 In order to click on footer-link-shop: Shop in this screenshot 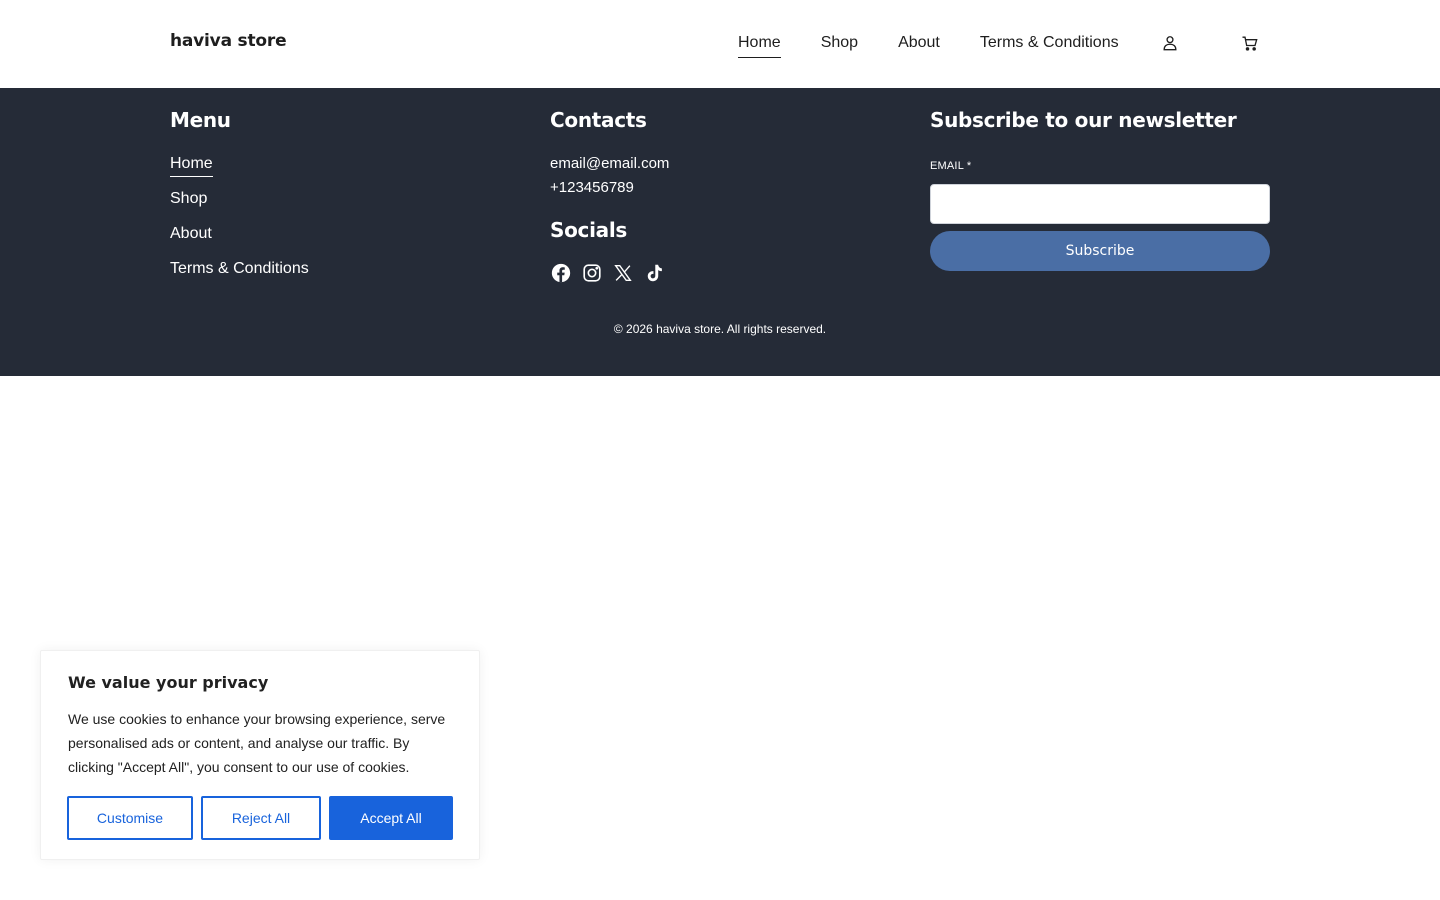, I will do `click(188, 200)`.